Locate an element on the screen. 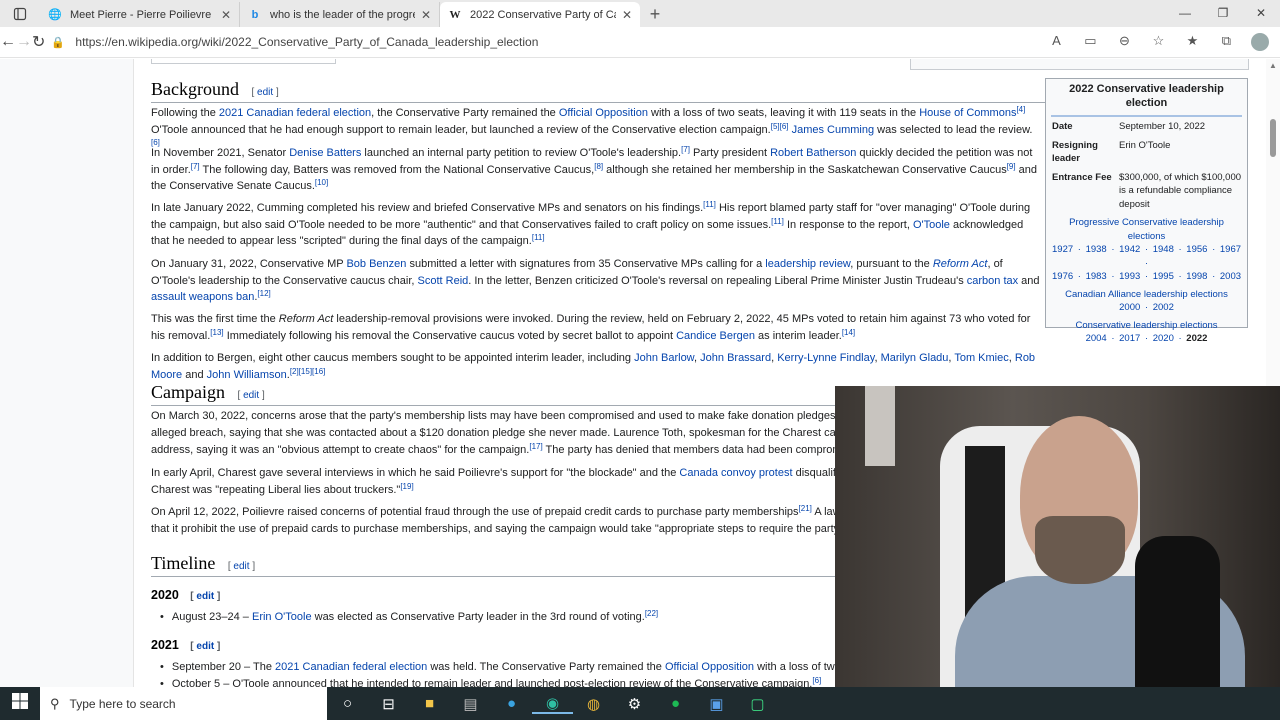  settings-gear-icon: ⚙ is located at coordinates (634, 704).